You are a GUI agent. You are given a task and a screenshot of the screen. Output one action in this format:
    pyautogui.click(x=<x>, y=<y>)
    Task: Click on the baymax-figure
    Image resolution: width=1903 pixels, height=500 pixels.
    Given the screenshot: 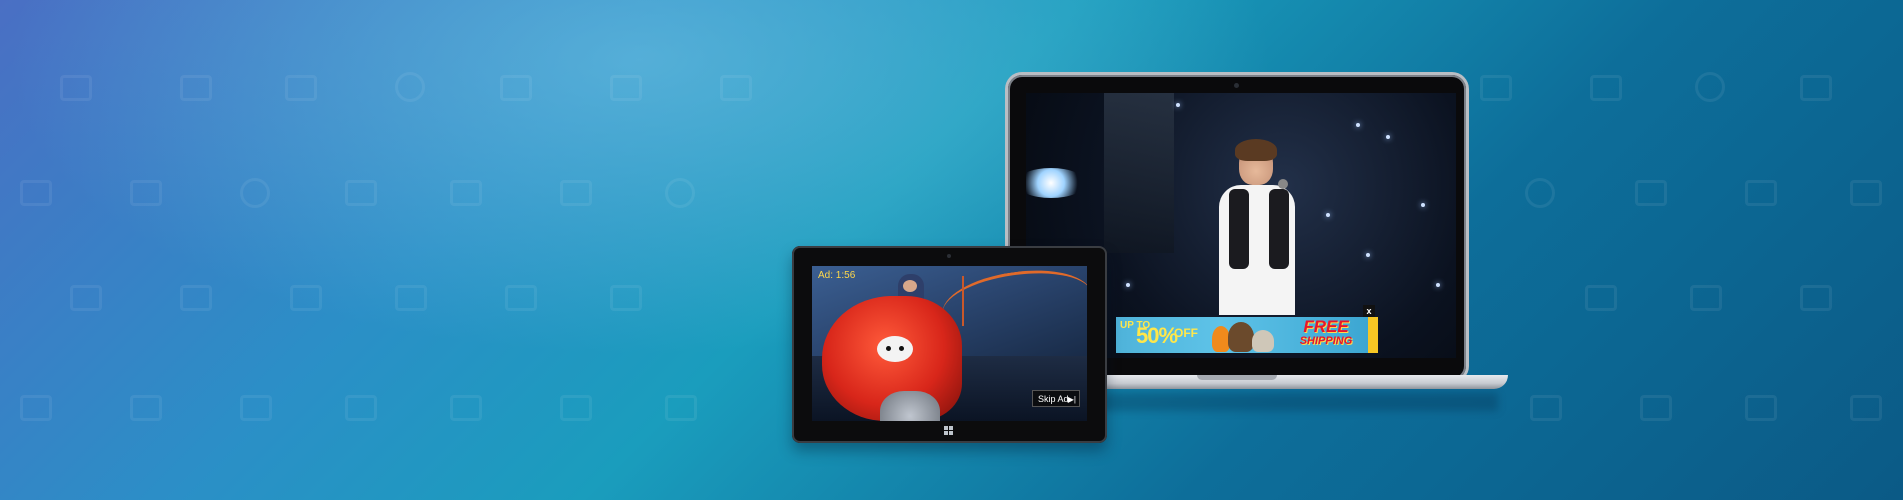 What is the action you would take?
    pyautogui.click(x=892, y=358)
    